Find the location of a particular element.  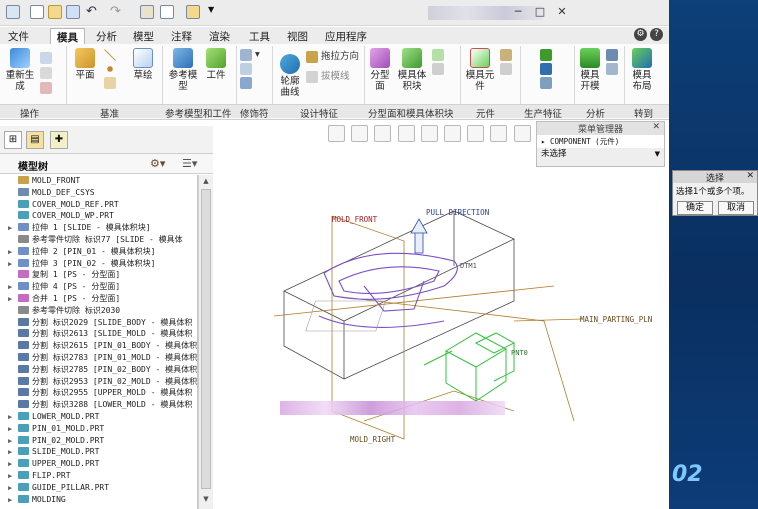

tab-annotate: 注释 is located at coordinates (181, 36).